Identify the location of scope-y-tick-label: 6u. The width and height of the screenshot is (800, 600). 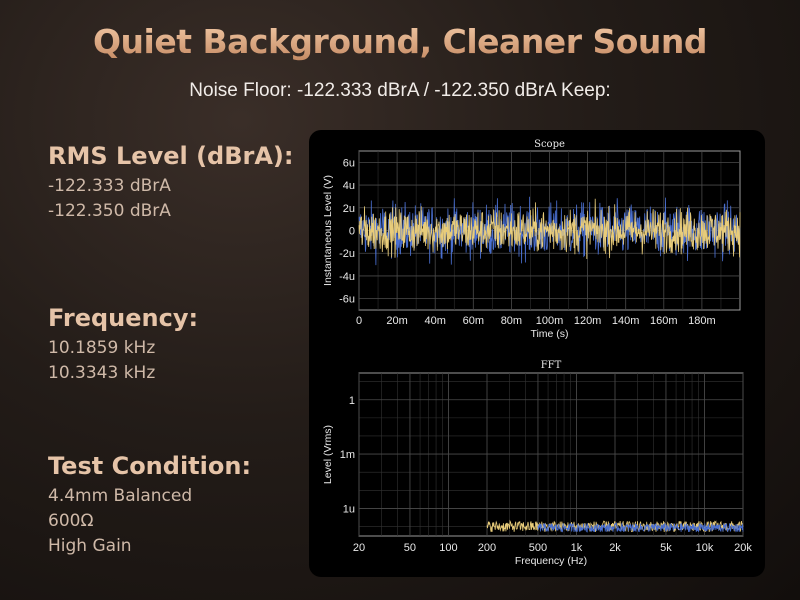
(349, 163).